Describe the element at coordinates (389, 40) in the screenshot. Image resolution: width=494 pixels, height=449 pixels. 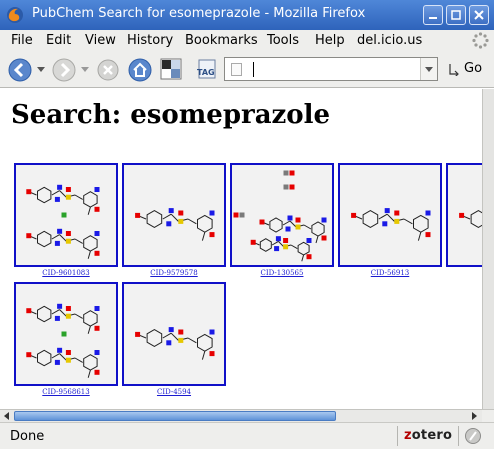
I see `menu-delicious: del.icio.us` at that location.